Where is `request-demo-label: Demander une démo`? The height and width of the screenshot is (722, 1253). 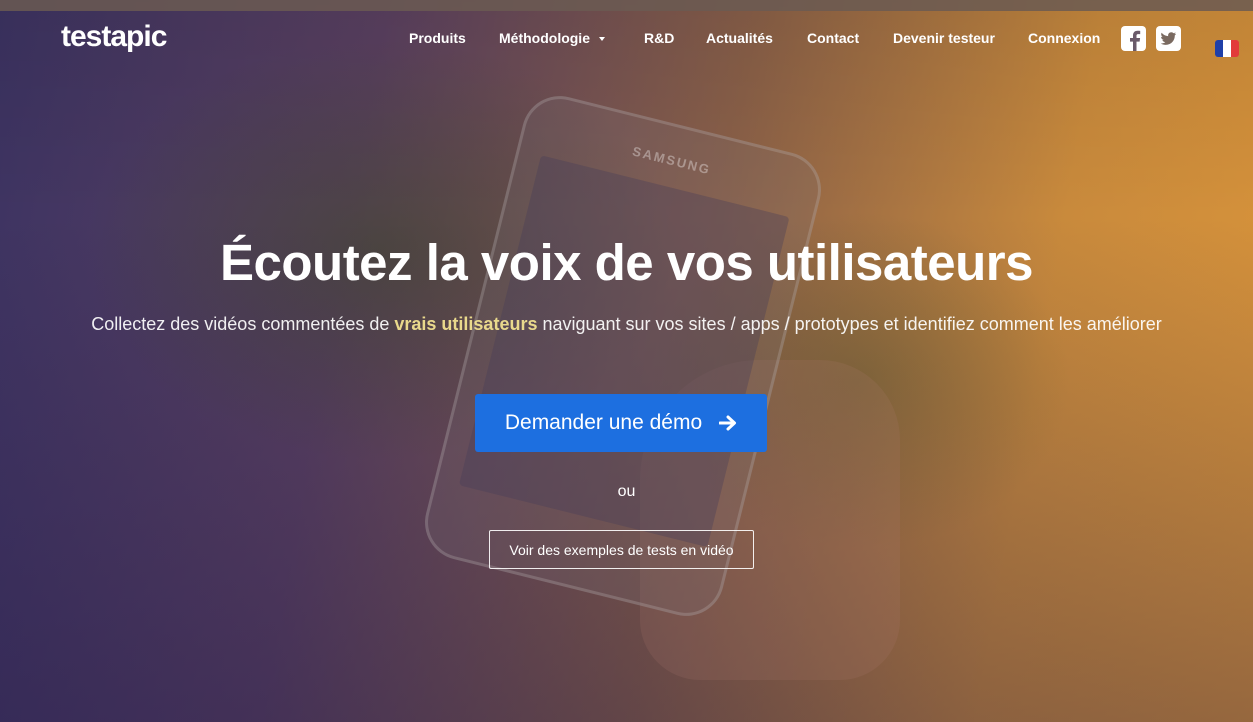
request-demo-label: Demander une démo is located at coordinates (603, 422).